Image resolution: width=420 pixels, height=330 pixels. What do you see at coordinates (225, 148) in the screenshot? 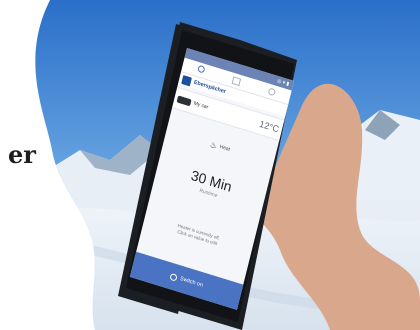
I see `mode-label: Heat` at bounding box center [225, 148].